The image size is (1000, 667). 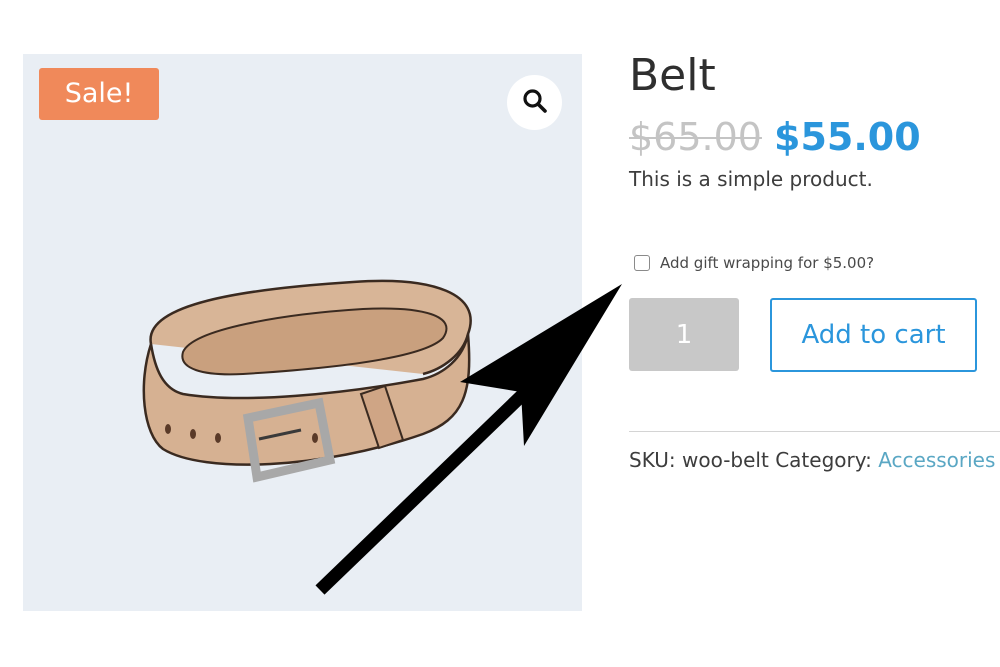 I want to click on sale-price: $55.00, so click(x=847, y=137).